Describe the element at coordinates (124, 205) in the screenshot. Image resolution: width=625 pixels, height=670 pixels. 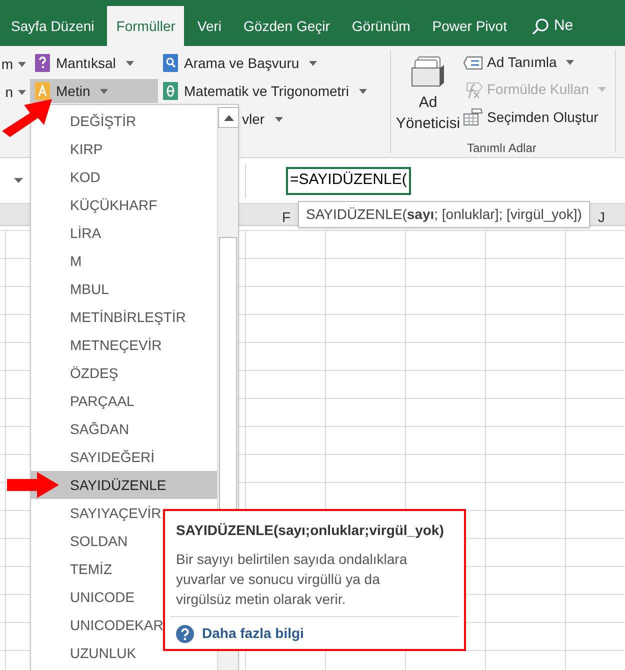
I see `menu-item: KÜÇÜKHARF` at that location.